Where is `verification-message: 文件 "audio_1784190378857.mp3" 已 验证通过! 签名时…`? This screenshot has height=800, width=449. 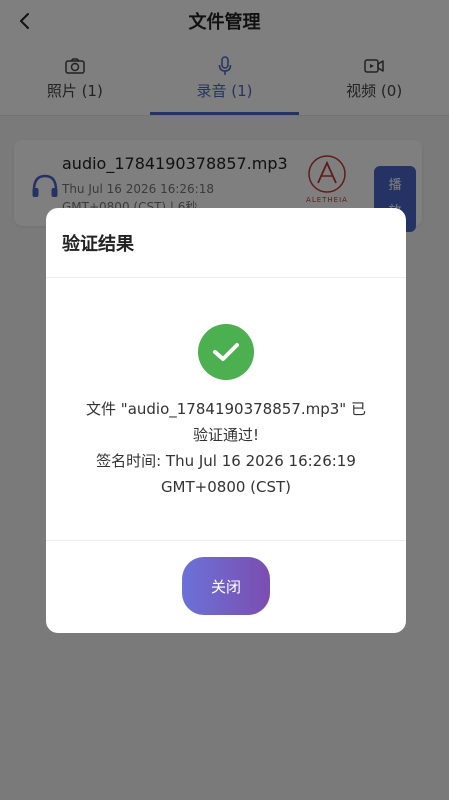
verification-message: 文件 "audio_1784190378857.mp3" 已 验证通过! 签名时… is located at coordinates (226, 448).